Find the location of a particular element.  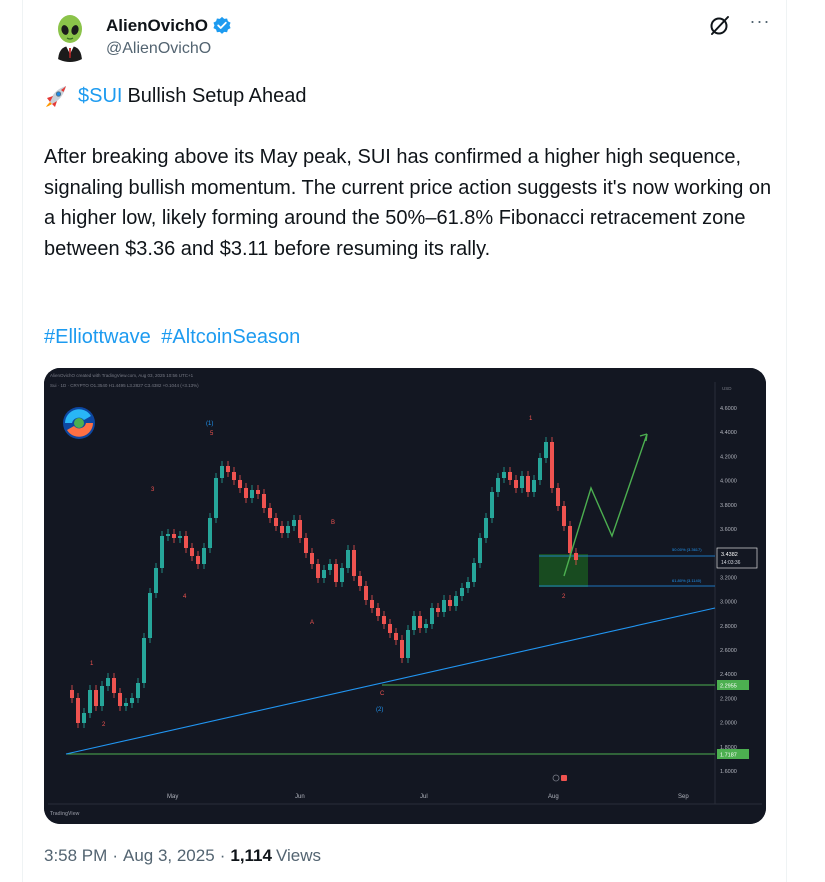

price-tick-label: 2.8000 is located at coordinates (728, 627).